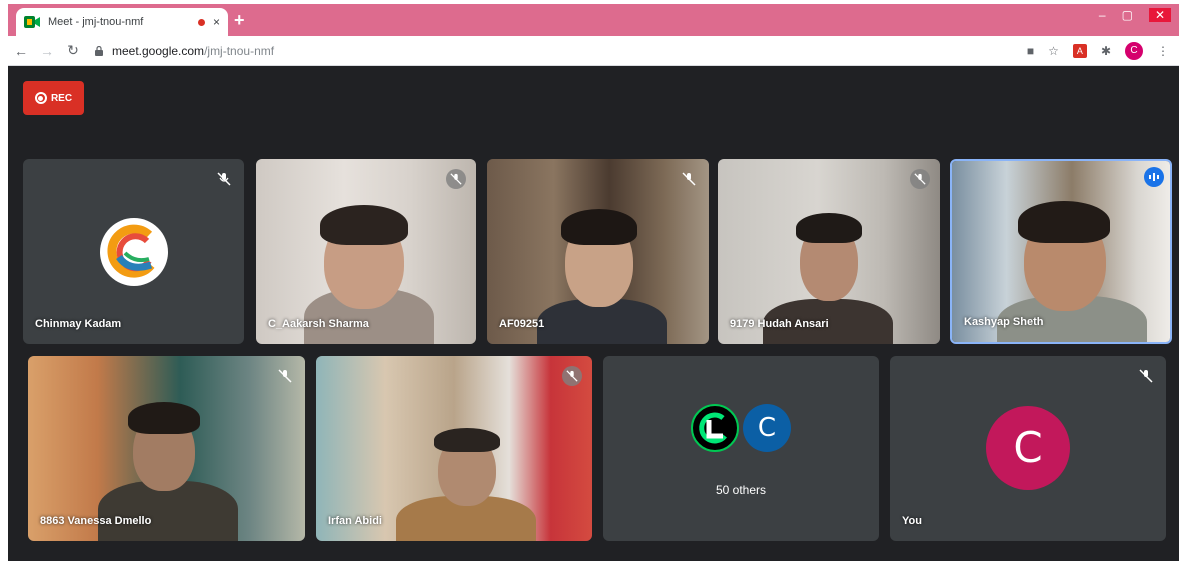  Describe the element at coordinates (239, 20) in the screenshot. I see `new-tab-button: +` at that location.